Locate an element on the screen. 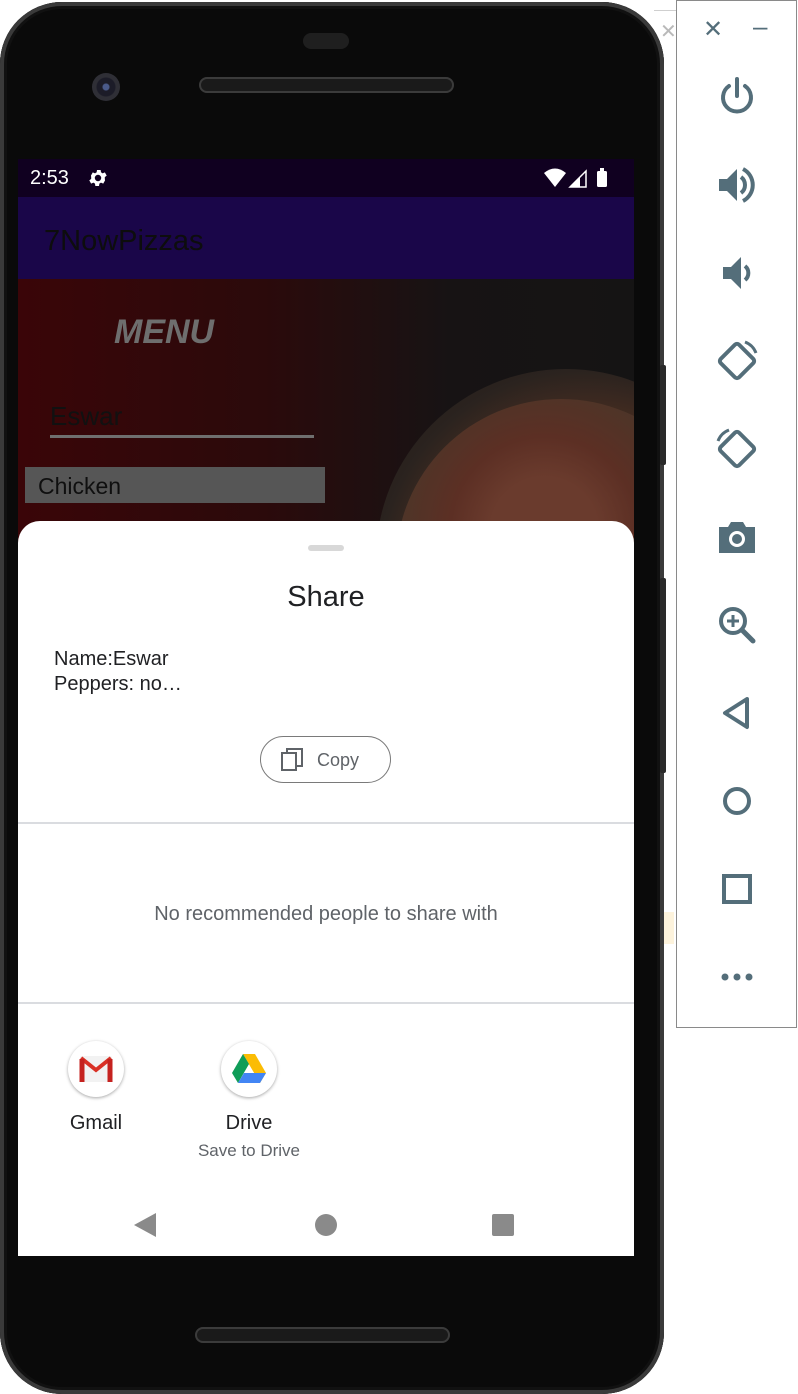 Image resolution: width=798 pixels, height=1394 pixels. name-input-value: Eswar is located at coordinates (86, 416).